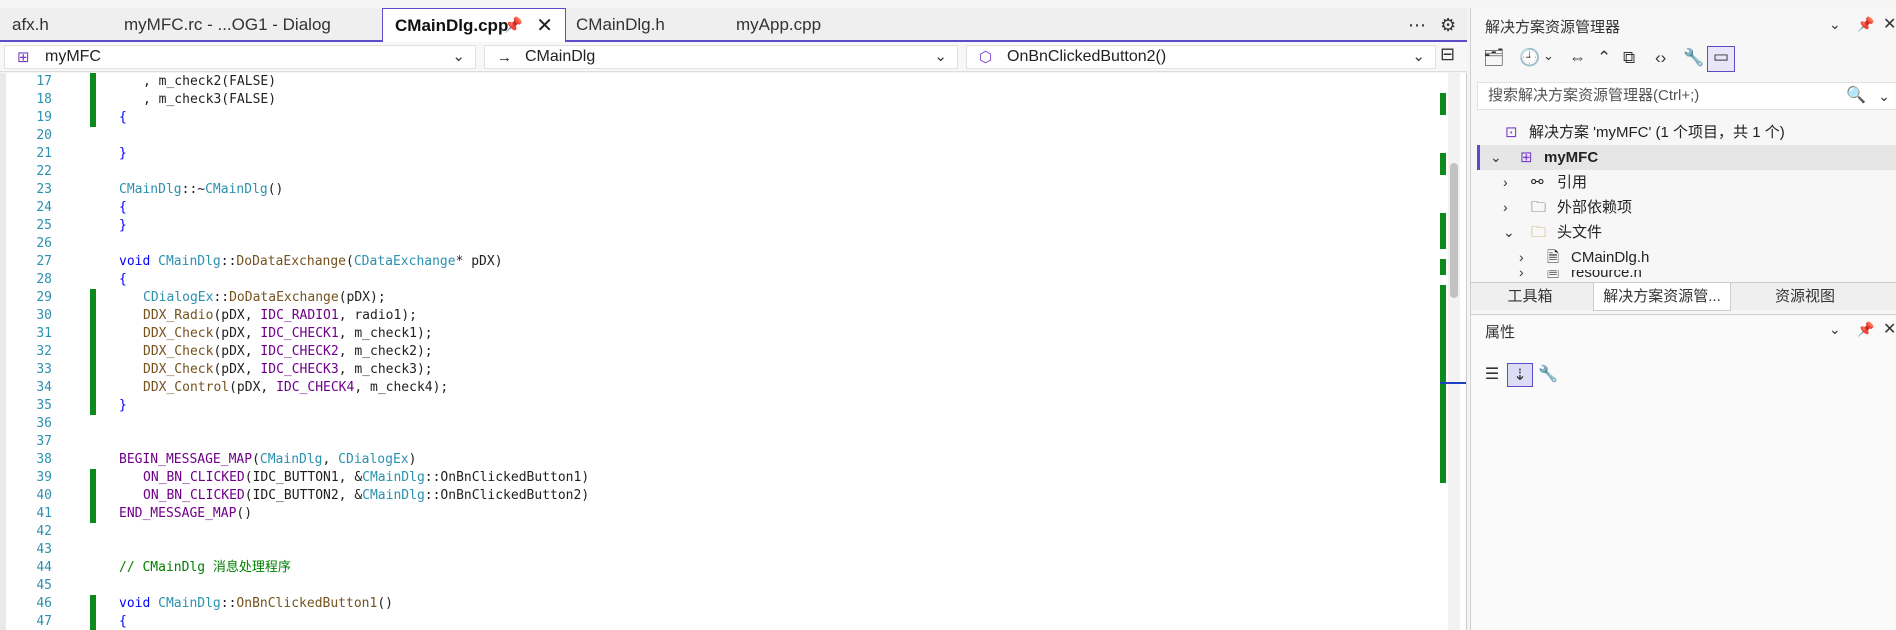 The width and height of the screenshot is (1896, 630). I want to click on code-text: DDX_Radio(pDX, IDC_RADIO1, radio1);, so click(280, 316).